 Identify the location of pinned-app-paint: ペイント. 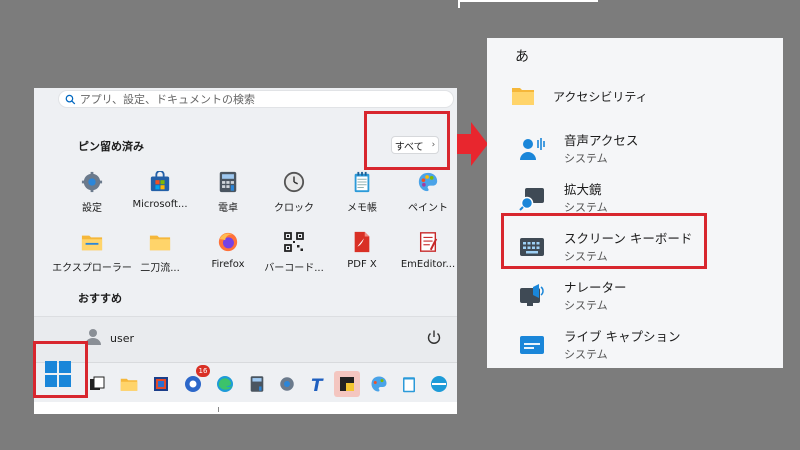
(424, 193).